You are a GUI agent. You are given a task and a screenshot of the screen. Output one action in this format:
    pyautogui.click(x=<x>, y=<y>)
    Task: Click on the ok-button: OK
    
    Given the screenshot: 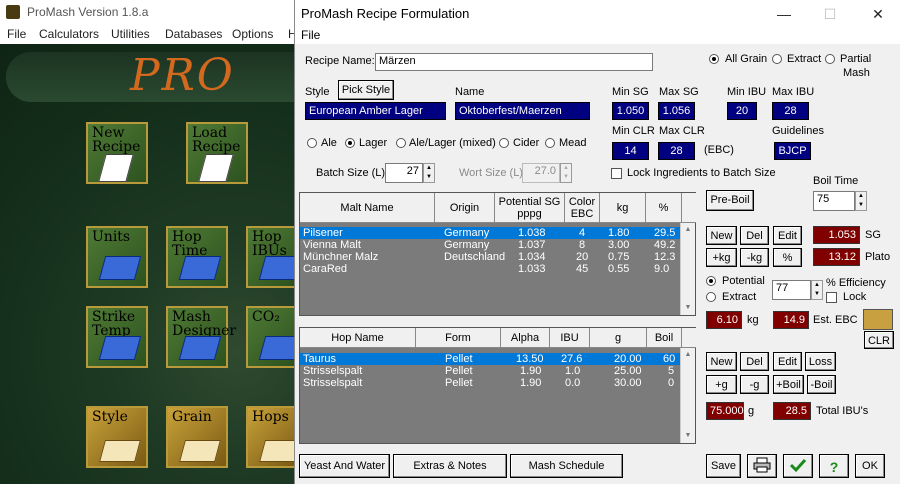 What is the action you would take?
    pyautogui.click(x=870, y=466)
    